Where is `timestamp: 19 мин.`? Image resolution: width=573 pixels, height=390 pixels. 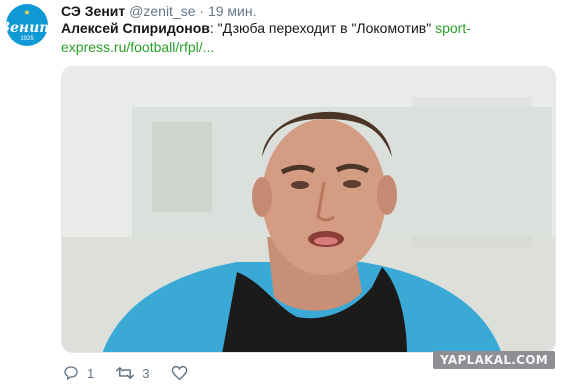
timestamp: 19 мин. is located at coordinates (232, 11).